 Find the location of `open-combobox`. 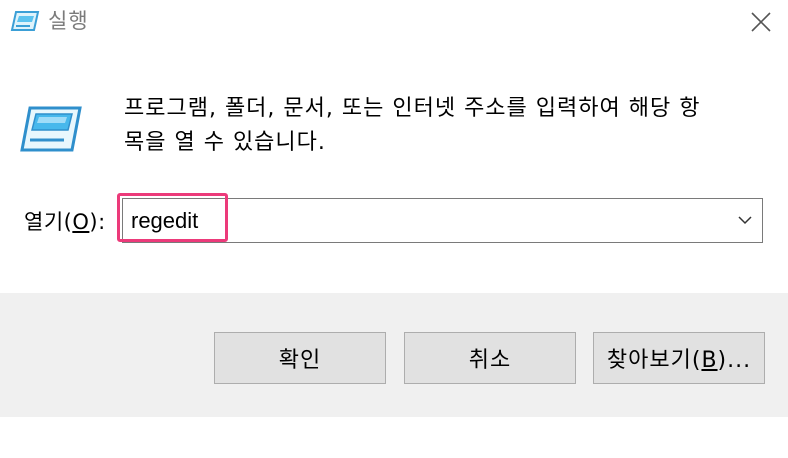

open-combobox is located at coordinates (442, 220).